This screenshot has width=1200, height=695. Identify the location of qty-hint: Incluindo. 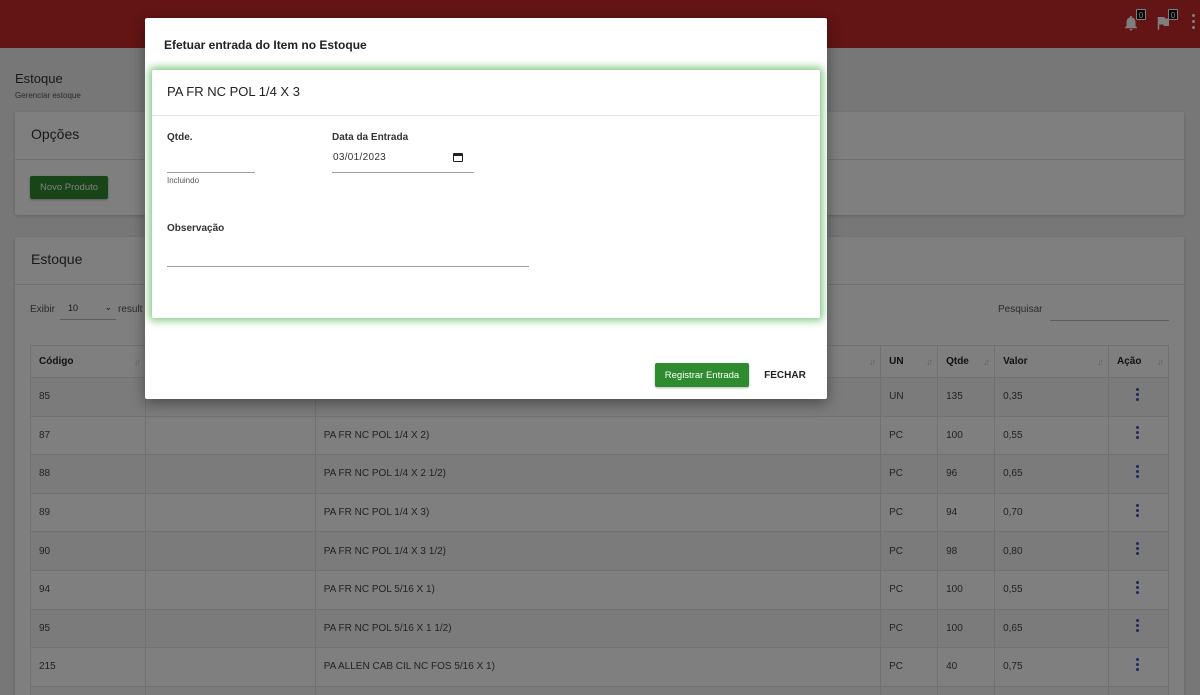
(183, 180).